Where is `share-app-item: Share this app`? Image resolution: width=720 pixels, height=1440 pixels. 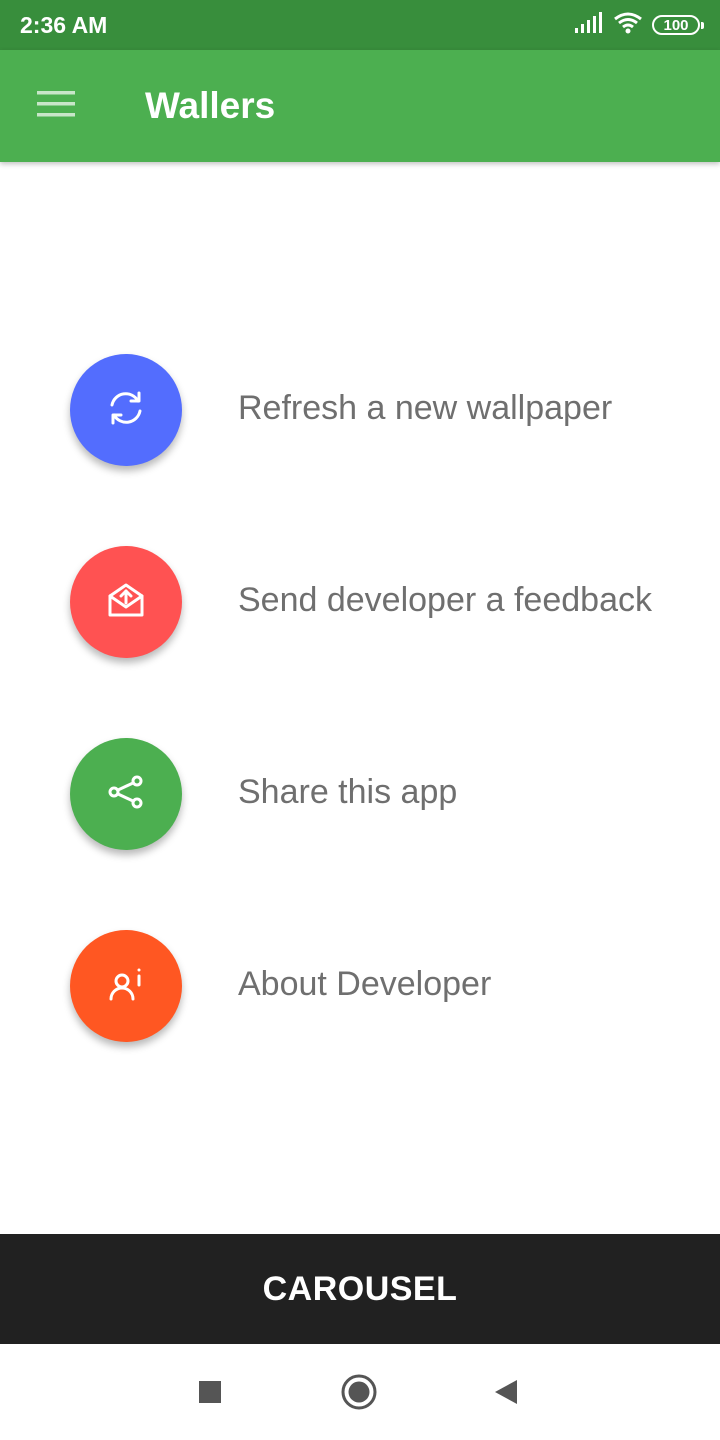
share-app-item: Share this app is located at coordinates (360, 794).